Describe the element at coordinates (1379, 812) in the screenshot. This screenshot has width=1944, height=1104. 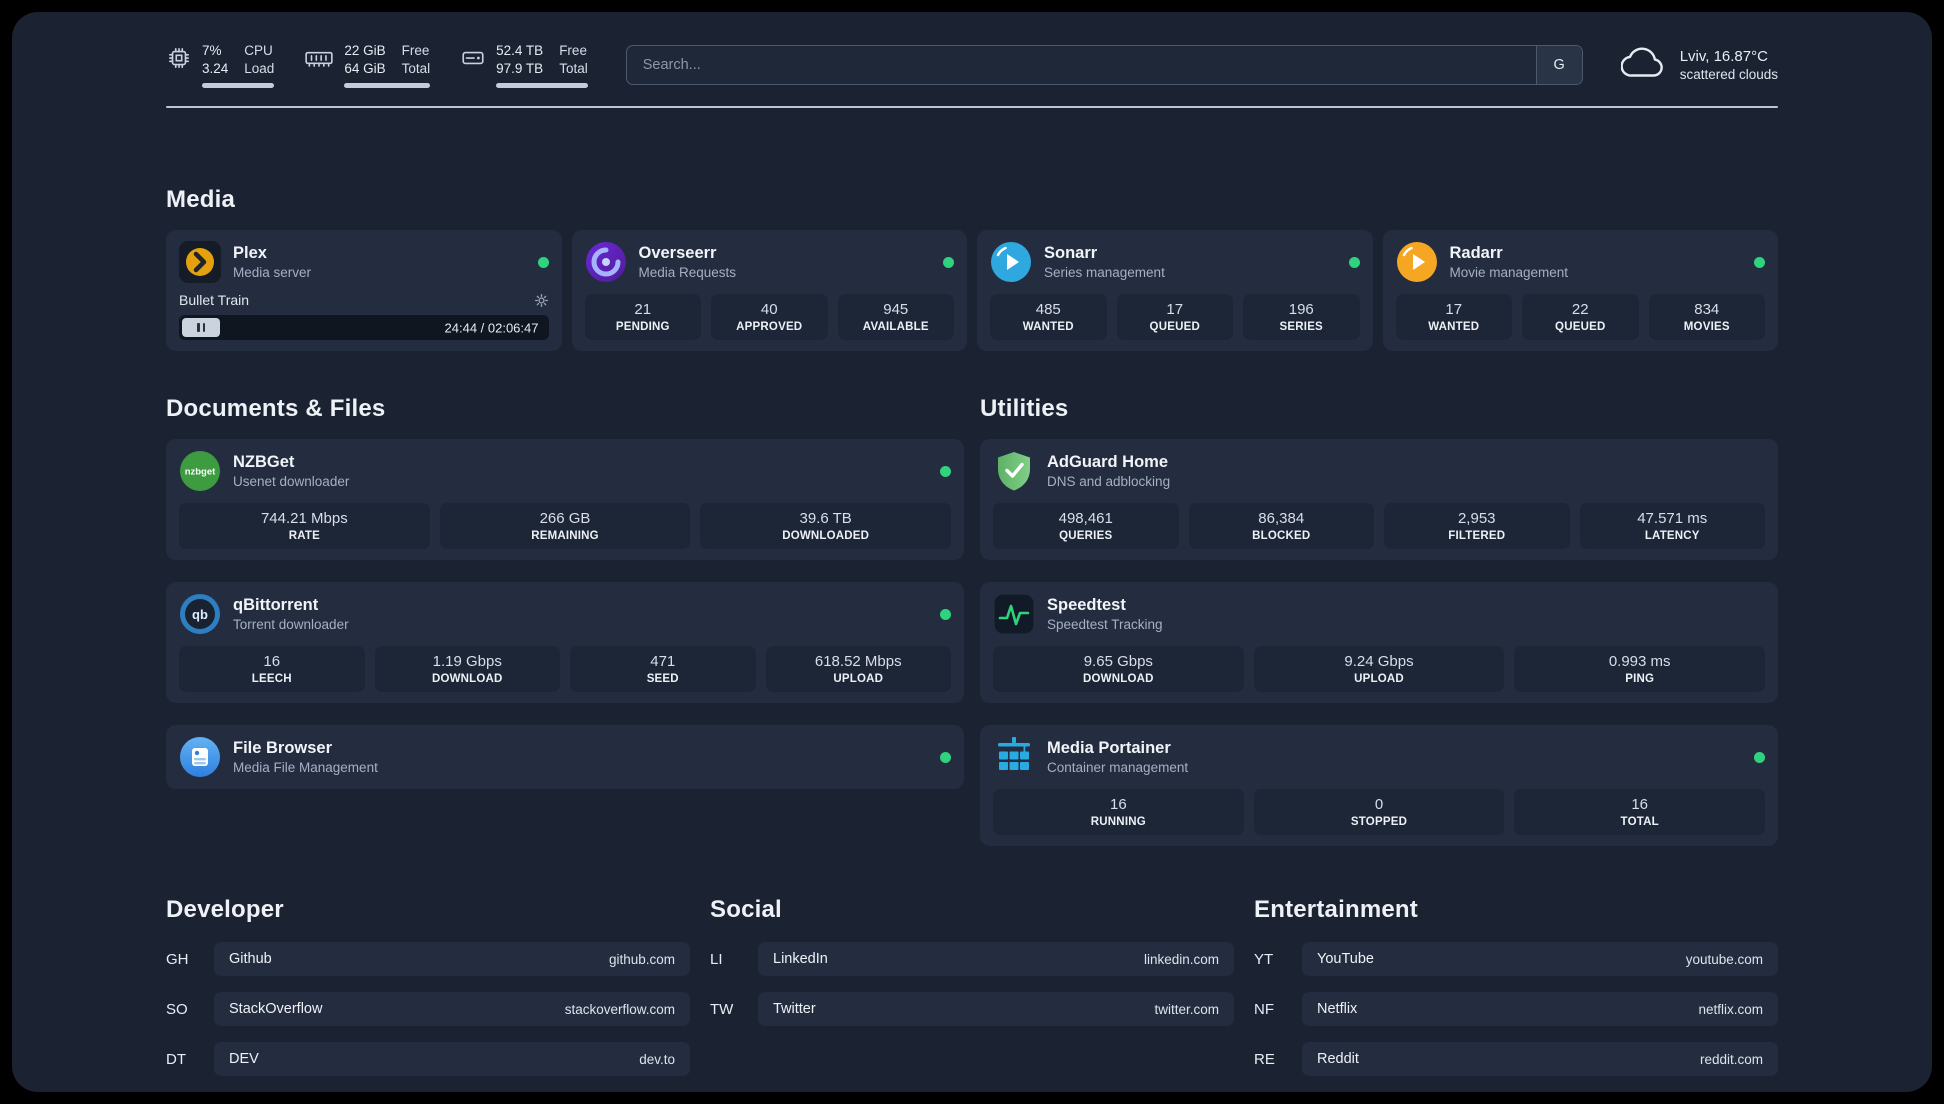
I see `stat-stopped: 0 STOPPED` at that location.